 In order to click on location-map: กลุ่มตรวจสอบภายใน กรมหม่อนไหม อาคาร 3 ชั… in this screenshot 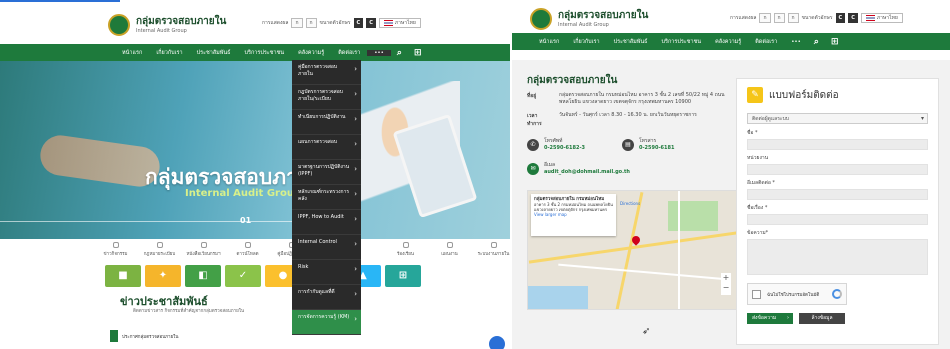, I will do `click(632, 250)`.